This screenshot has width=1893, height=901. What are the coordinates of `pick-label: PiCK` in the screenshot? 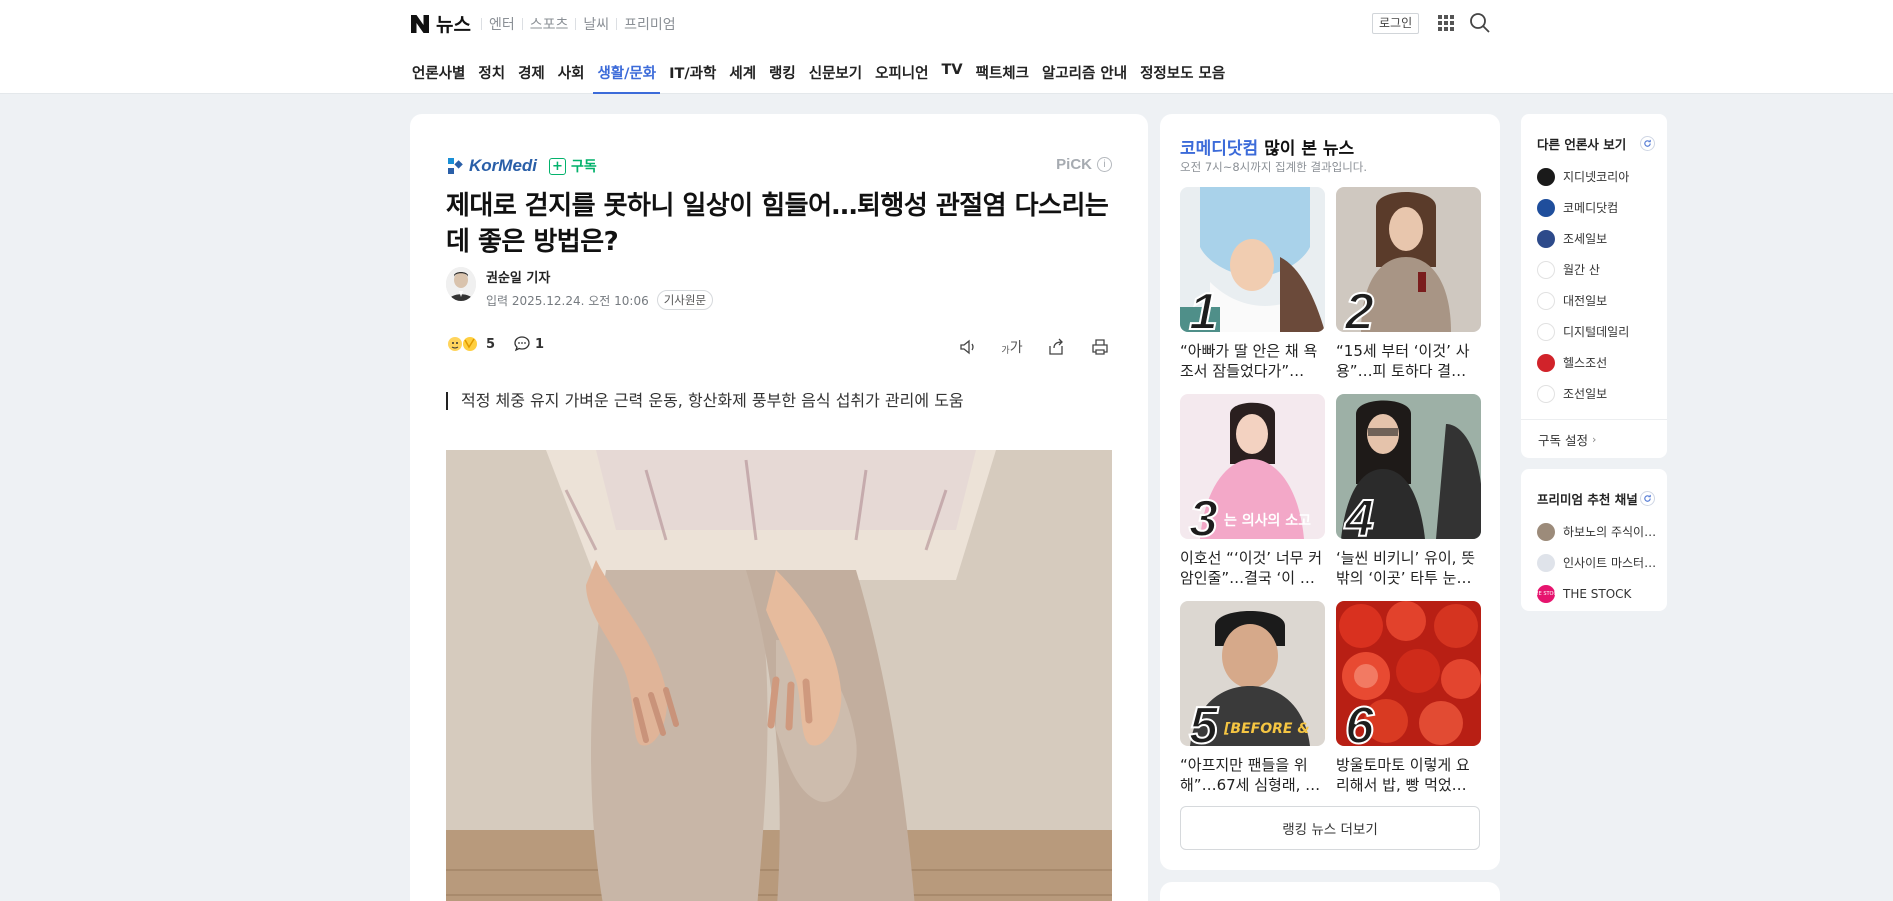 It's located at (1074, 164).